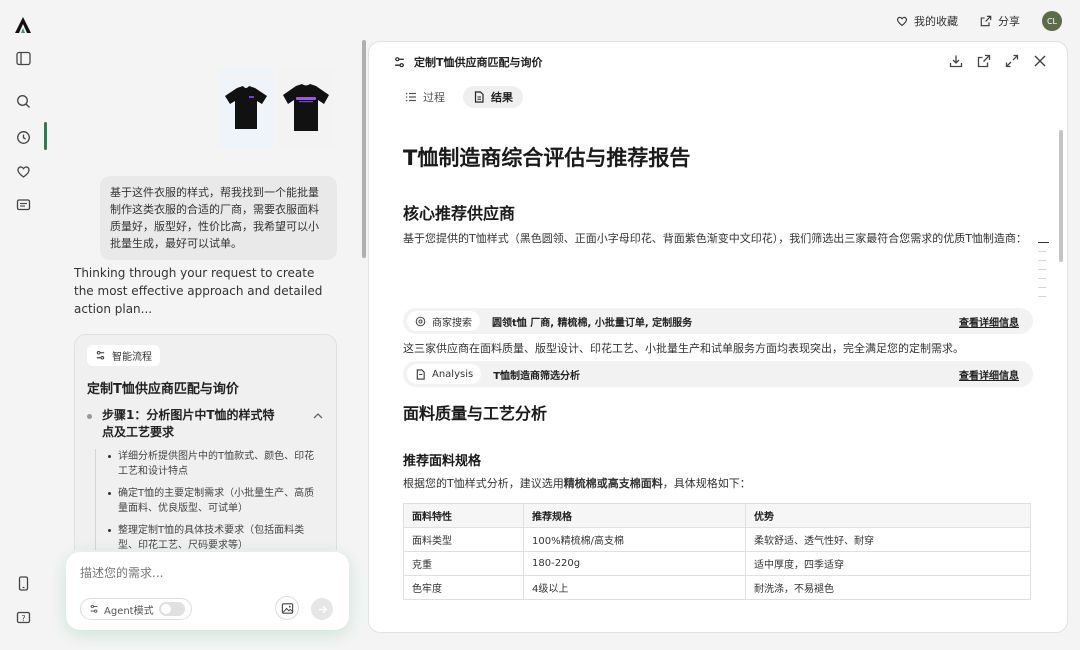  What do you see at coordinates (1052, 21) in the screenshot?
I see `avatar: CL` at bounding box center [1052, 21].